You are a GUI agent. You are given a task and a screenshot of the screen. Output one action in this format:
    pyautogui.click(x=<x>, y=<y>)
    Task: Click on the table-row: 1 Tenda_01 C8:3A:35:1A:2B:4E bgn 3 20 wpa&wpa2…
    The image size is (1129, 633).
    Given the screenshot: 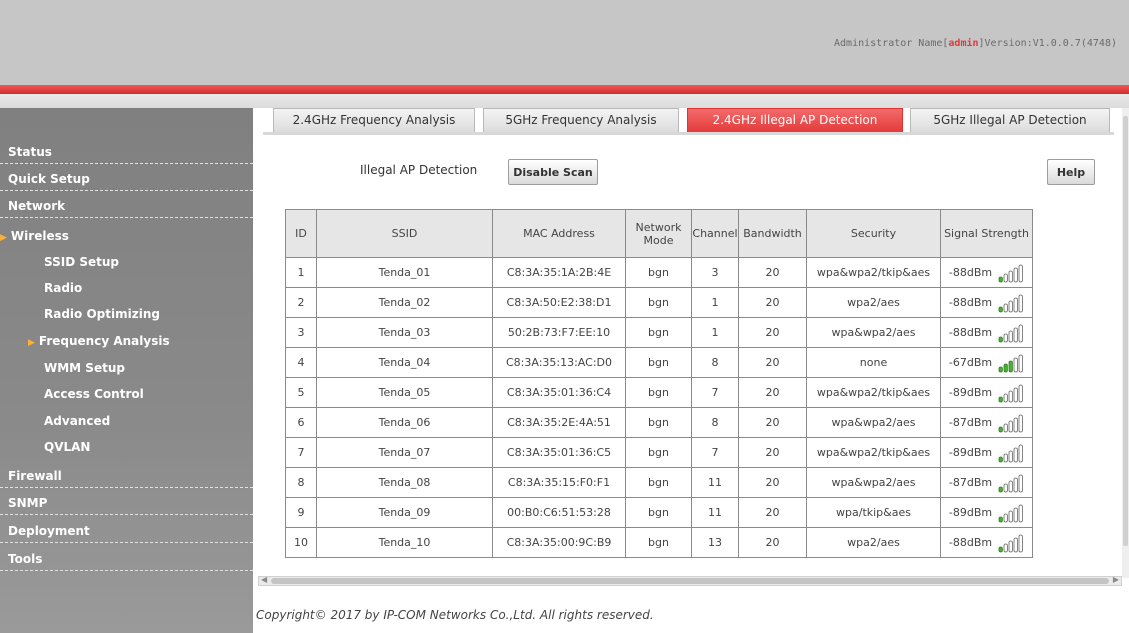 What is the action you would take?
    pyautogui.click(x=659, y=272)
    